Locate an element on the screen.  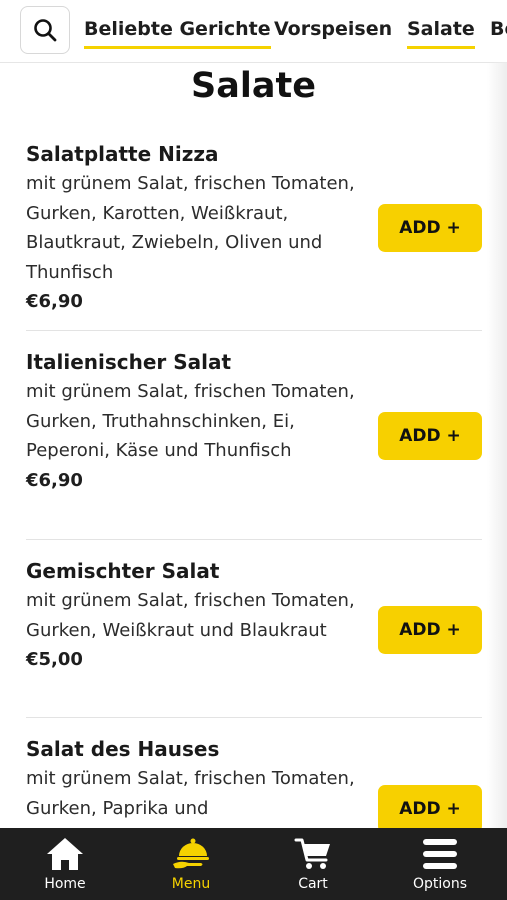
tab-partial: Be is located at coordinates (498, 32).